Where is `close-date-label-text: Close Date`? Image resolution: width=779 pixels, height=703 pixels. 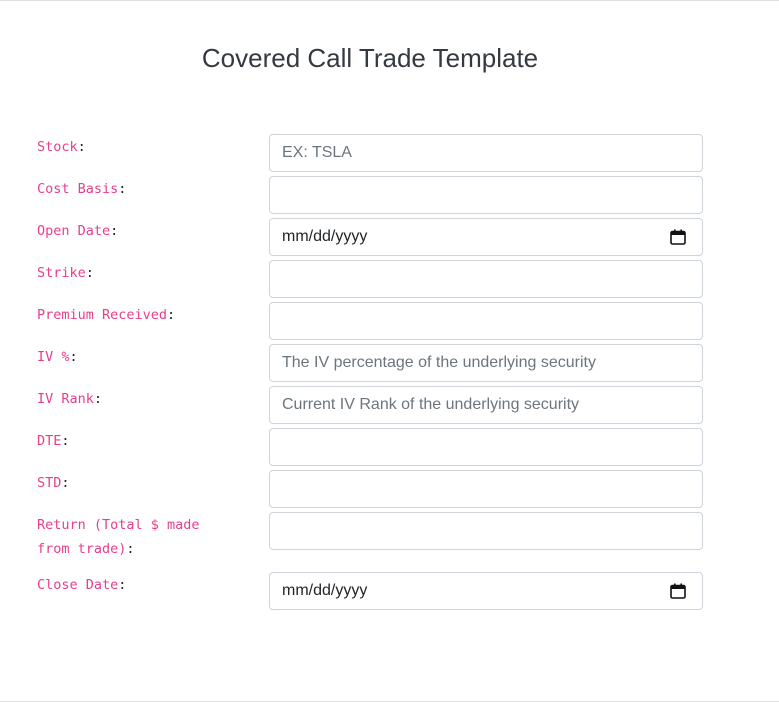 close-date-label-text: Close Date is located at coordinates (78, 585).